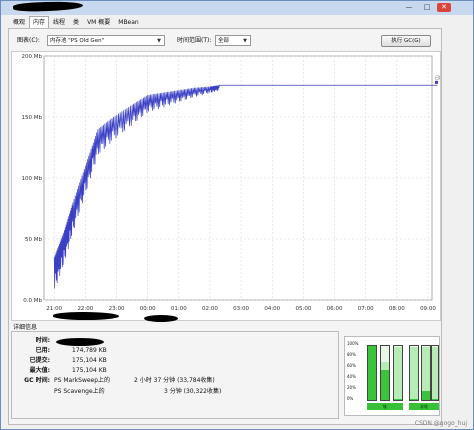 This screenshot has width=474, height=430. What do you see at coordinates (351, 354) in the screenshot?
I see `pct-tick: 80%` at bounding box center [351, 354].